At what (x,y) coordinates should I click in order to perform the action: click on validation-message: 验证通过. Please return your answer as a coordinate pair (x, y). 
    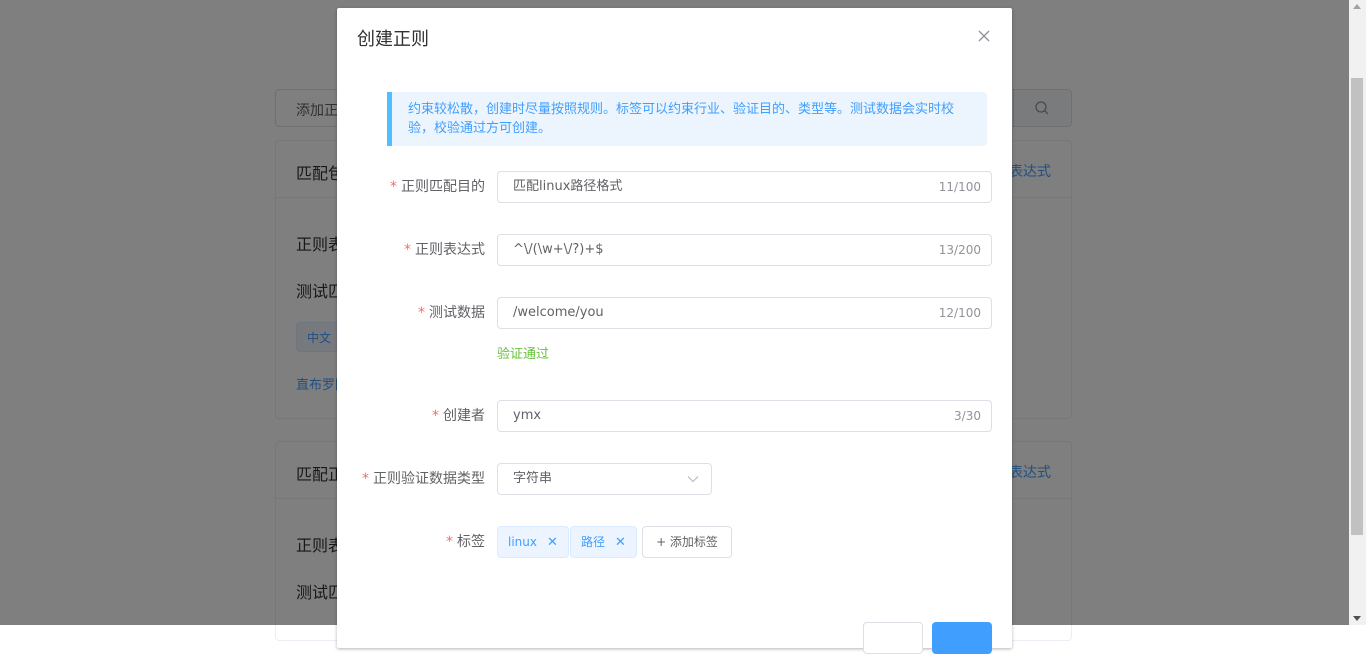
    Looking at the image, I should click on (523, 354).